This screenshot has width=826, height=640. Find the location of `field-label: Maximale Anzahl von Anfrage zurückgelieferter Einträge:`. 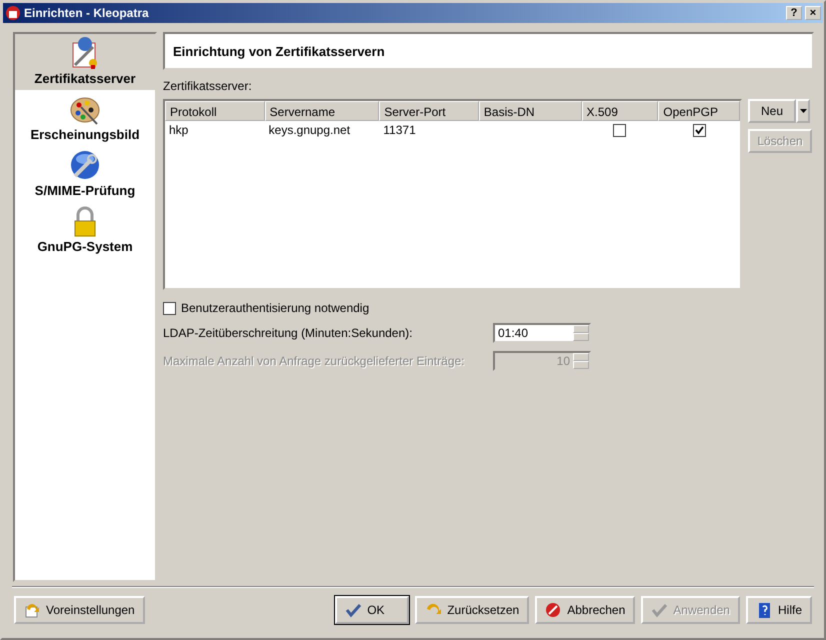

field-label: Maximale Anzahl von Anfrage zurückgelieferter Einträge: is located at coordinates (314, 361).